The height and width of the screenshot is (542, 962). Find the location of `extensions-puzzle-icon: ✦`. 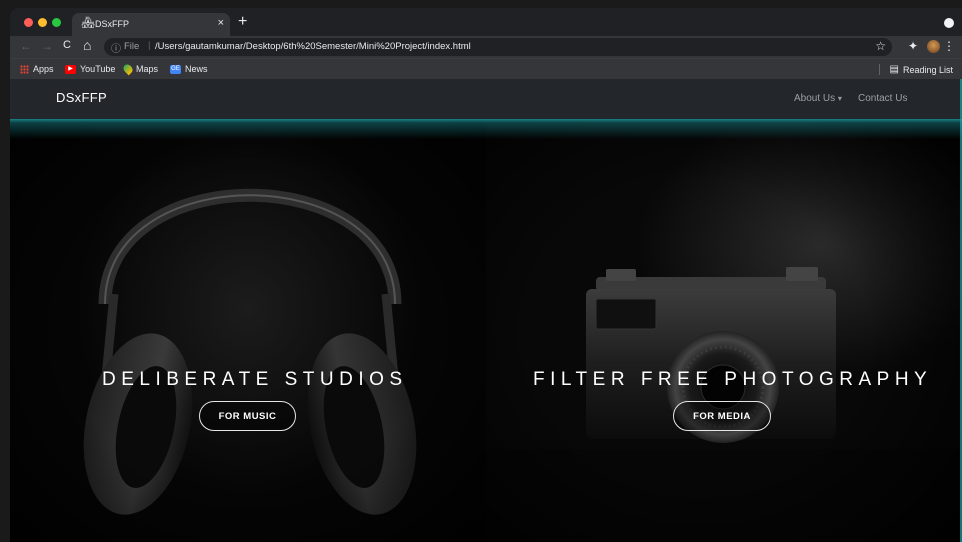

extensions-puzzle-icon: ✦ is located at coordinates (913, 46).